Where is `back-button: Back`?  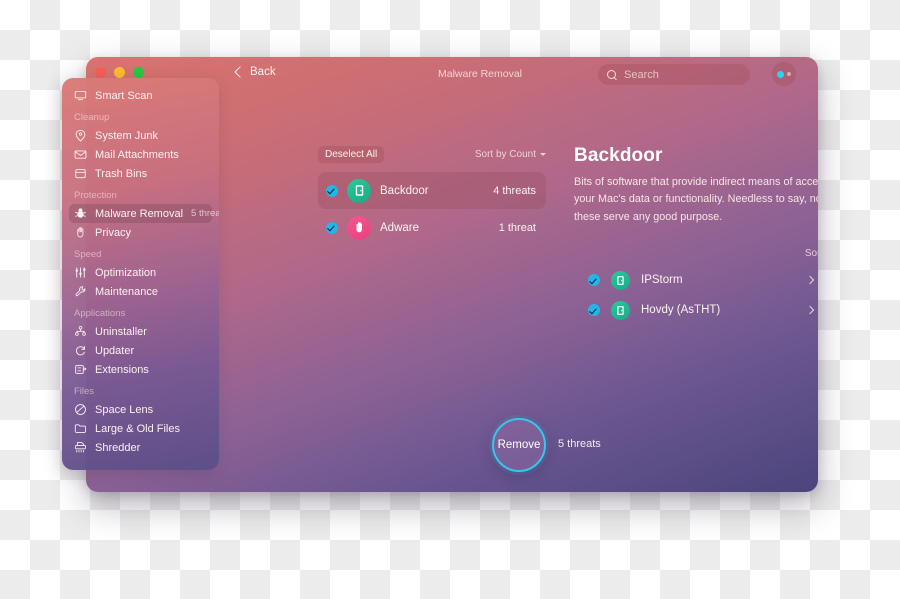
back-button: Back is located at coordinates (256, 72).